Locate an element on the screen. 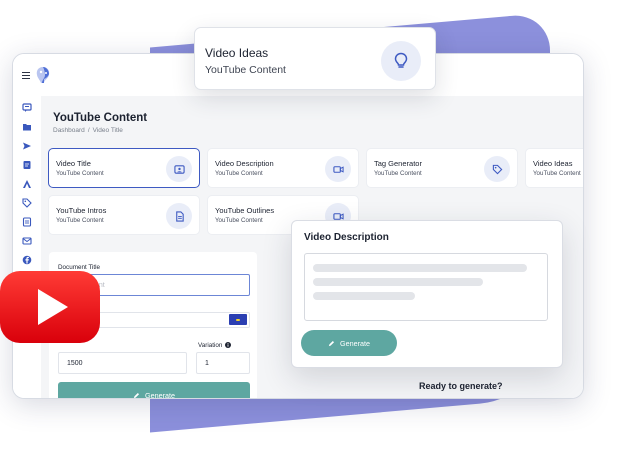  page-title: YouTube Content is located at coordinates (100, 118).